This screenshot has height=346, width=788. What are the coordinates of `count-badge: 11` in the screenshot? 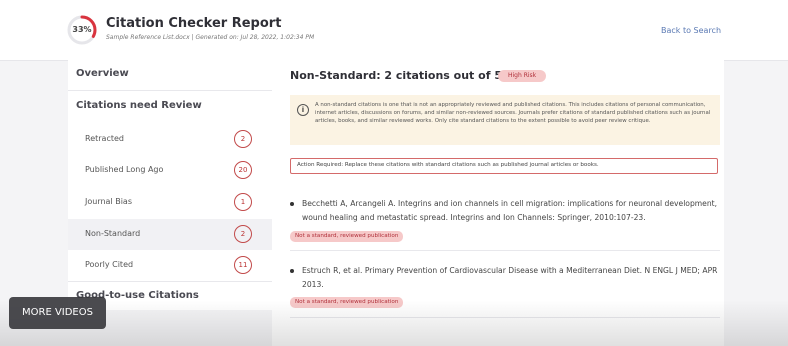 It's located at (243, 265).